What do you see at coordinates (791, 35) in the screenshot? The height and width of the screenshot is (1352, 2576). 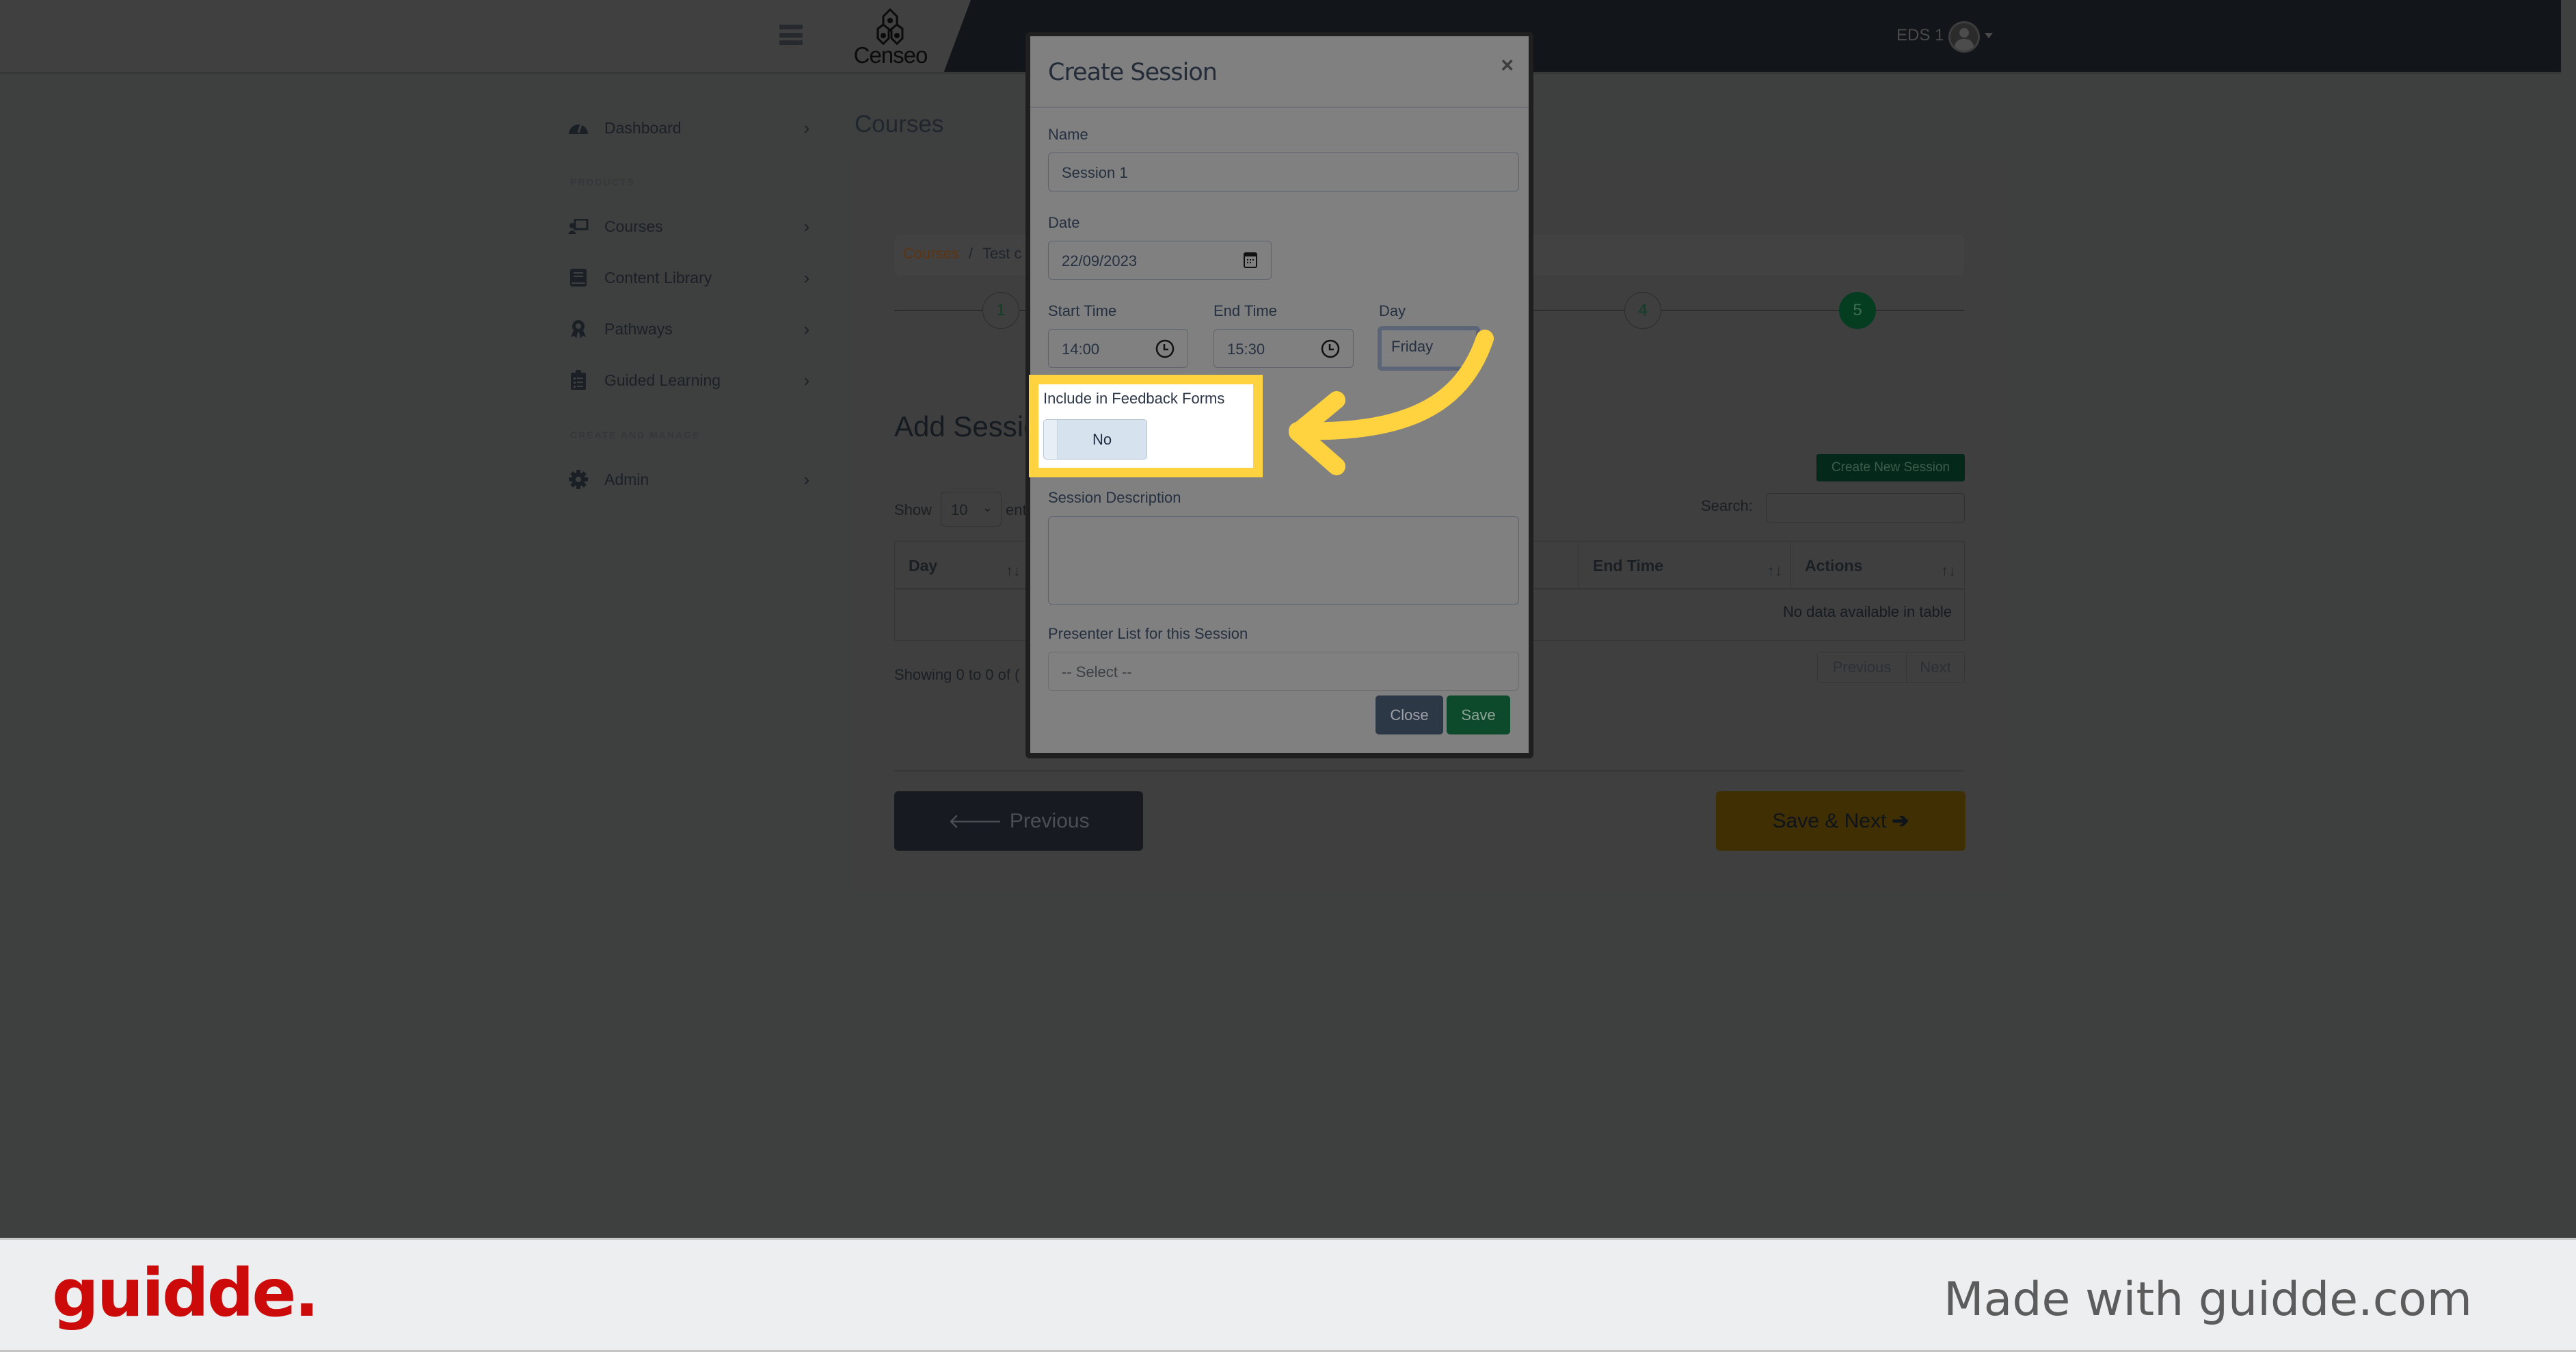 I see `menu-toggle-icon` at bounding box center [791, 35].